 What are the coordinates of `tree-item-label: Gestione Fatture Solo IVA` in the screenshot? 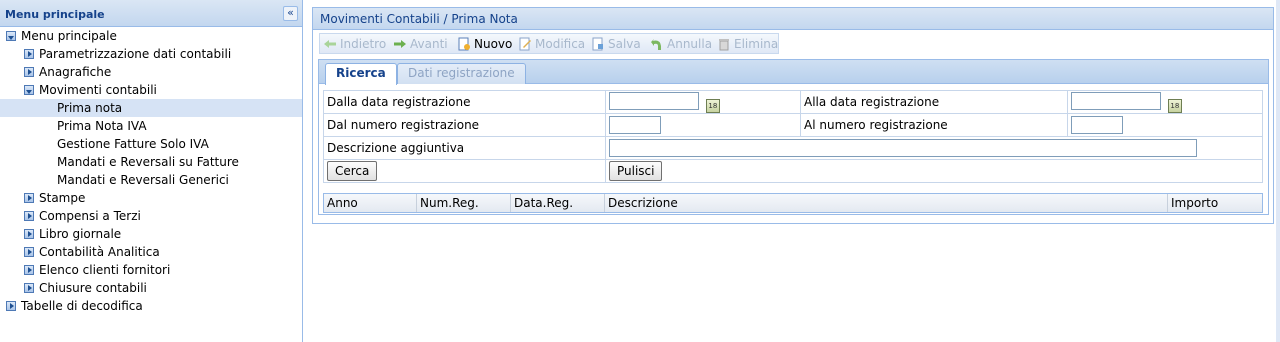 It's located at (133, 144).